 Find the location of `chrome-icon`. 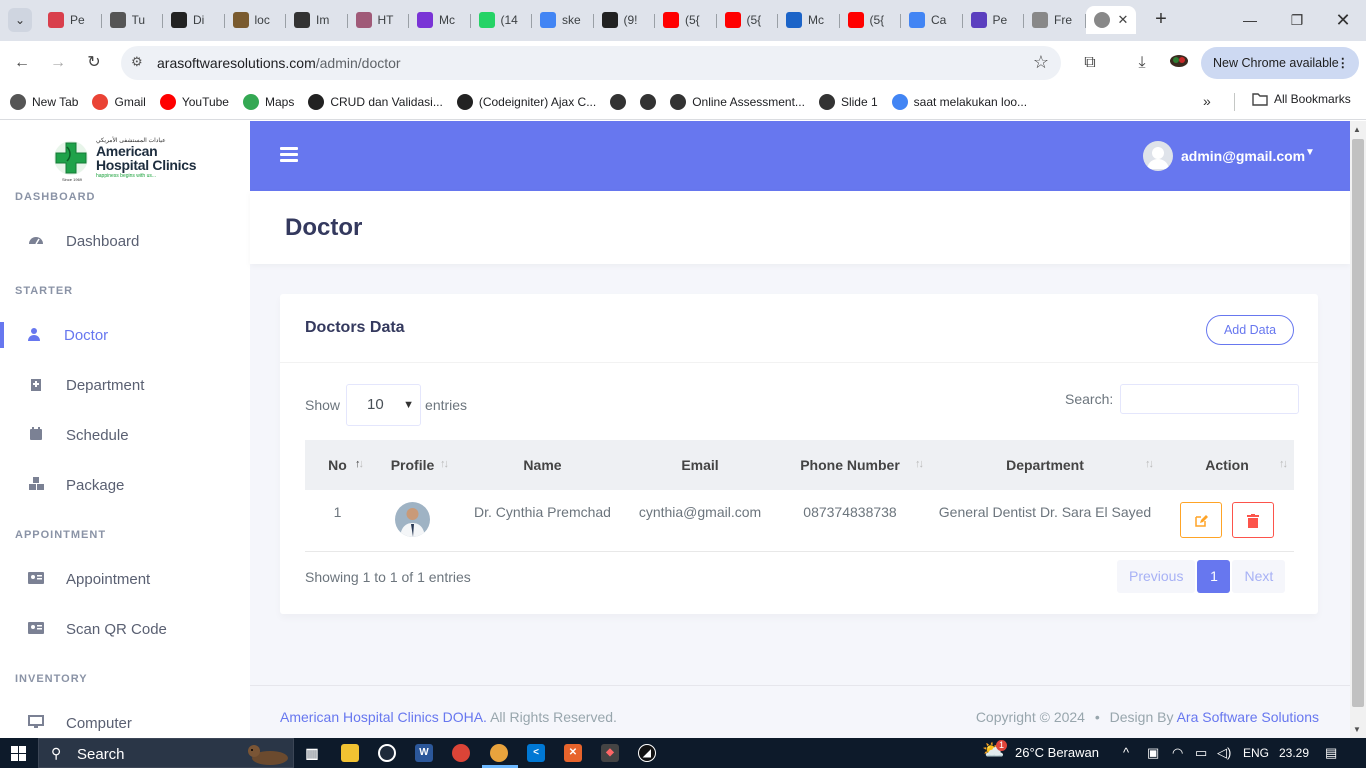

chrome-icon is located at coordinates (461, 753).